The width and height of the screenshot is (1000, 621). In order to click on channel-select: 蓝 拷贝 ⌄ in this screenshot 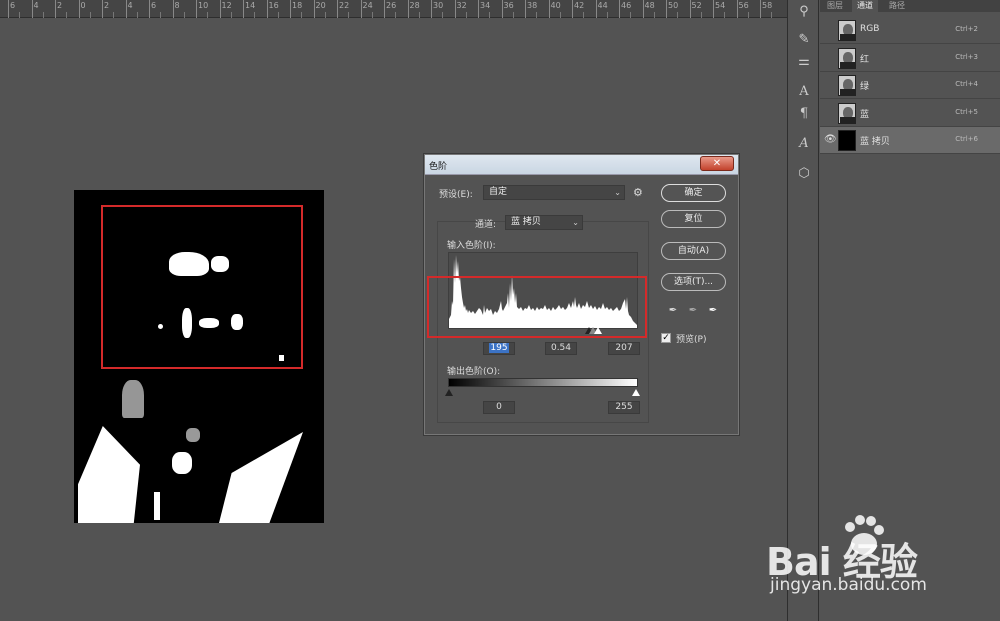, I will do `click(544, 222)`.